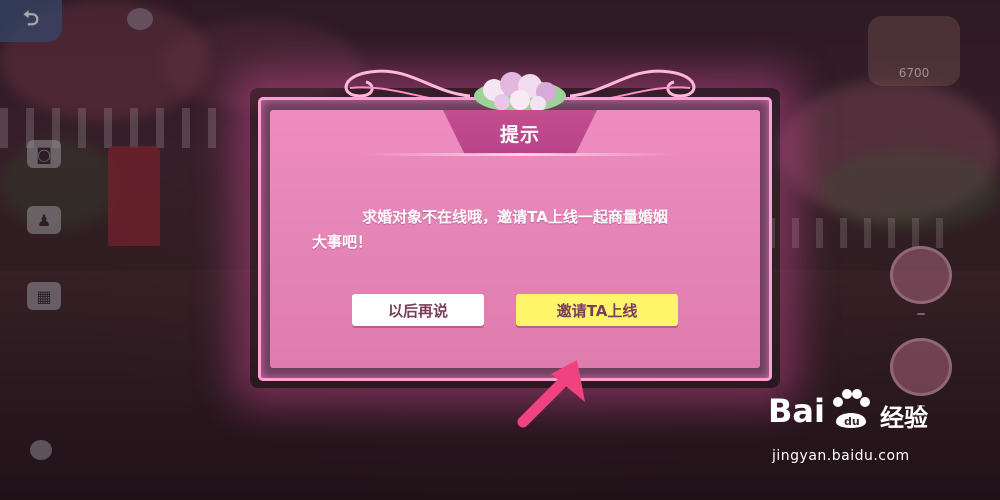 The image size is (1000, 500). Describe the element at coordinates (519, 135) in the screenshot. I see `dialog-title: 提示` at that location.